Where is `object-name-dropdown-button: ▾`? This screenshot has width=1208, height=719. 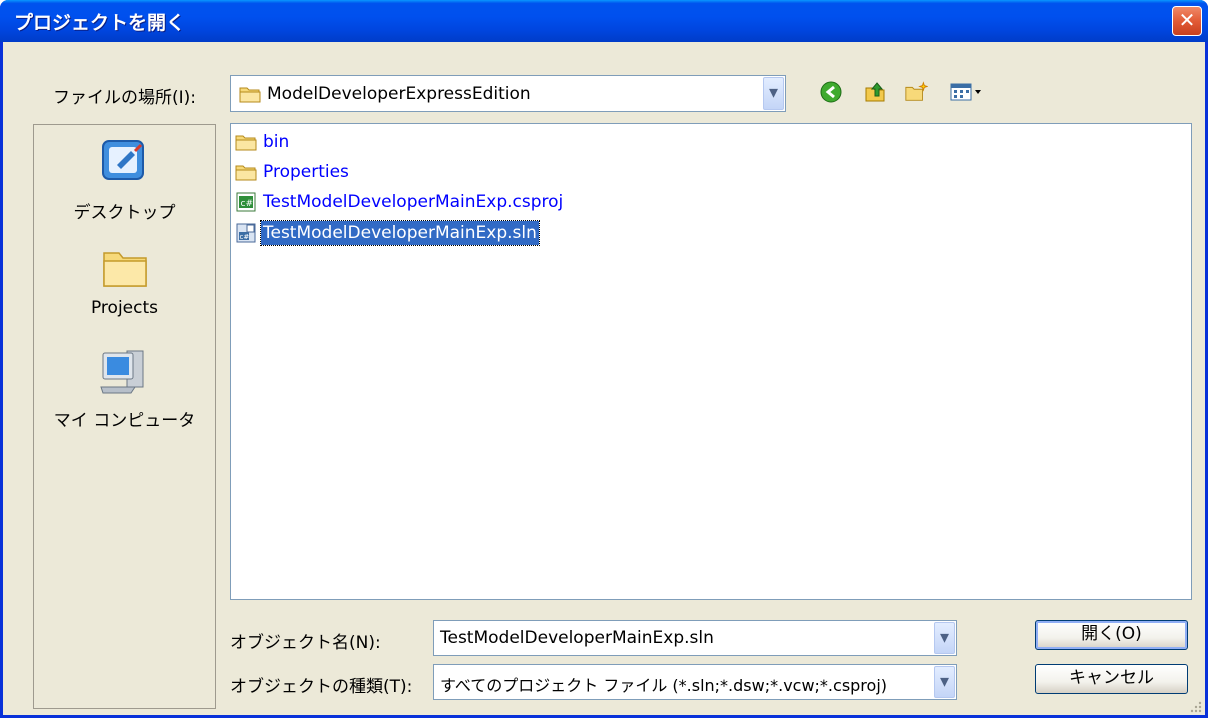 object-name-dropdown-button: ▾ is located at coordinates (944, 638).